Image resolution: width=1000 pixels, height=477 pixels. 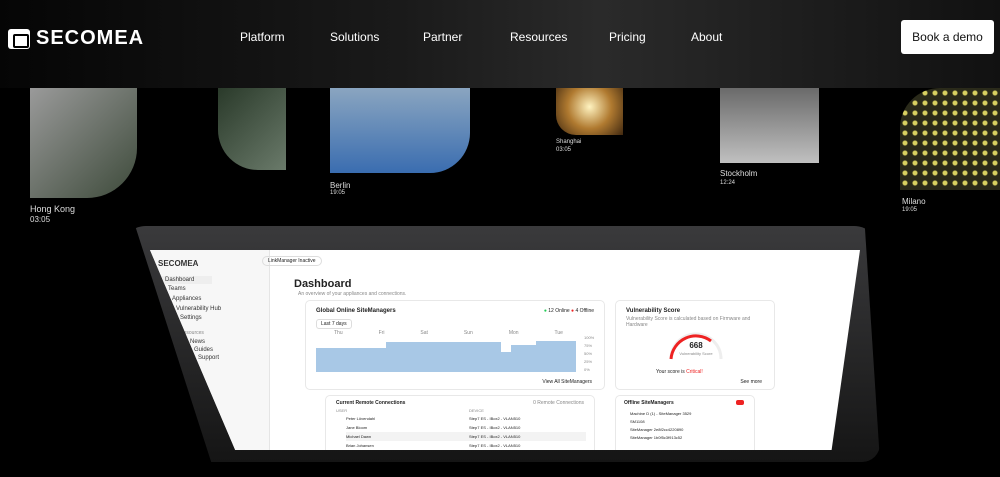 I want to click on app-brand: SECOMEA, so click(x=178, y=263).